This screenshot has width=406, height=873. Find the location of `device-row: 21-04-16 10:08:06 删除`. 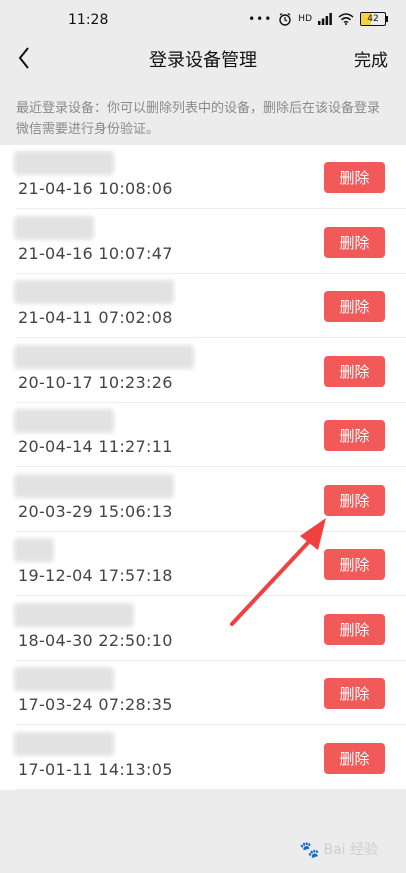

device-row: 21-04-16 10:08:06 删除 is located at coordinates (203, 177).